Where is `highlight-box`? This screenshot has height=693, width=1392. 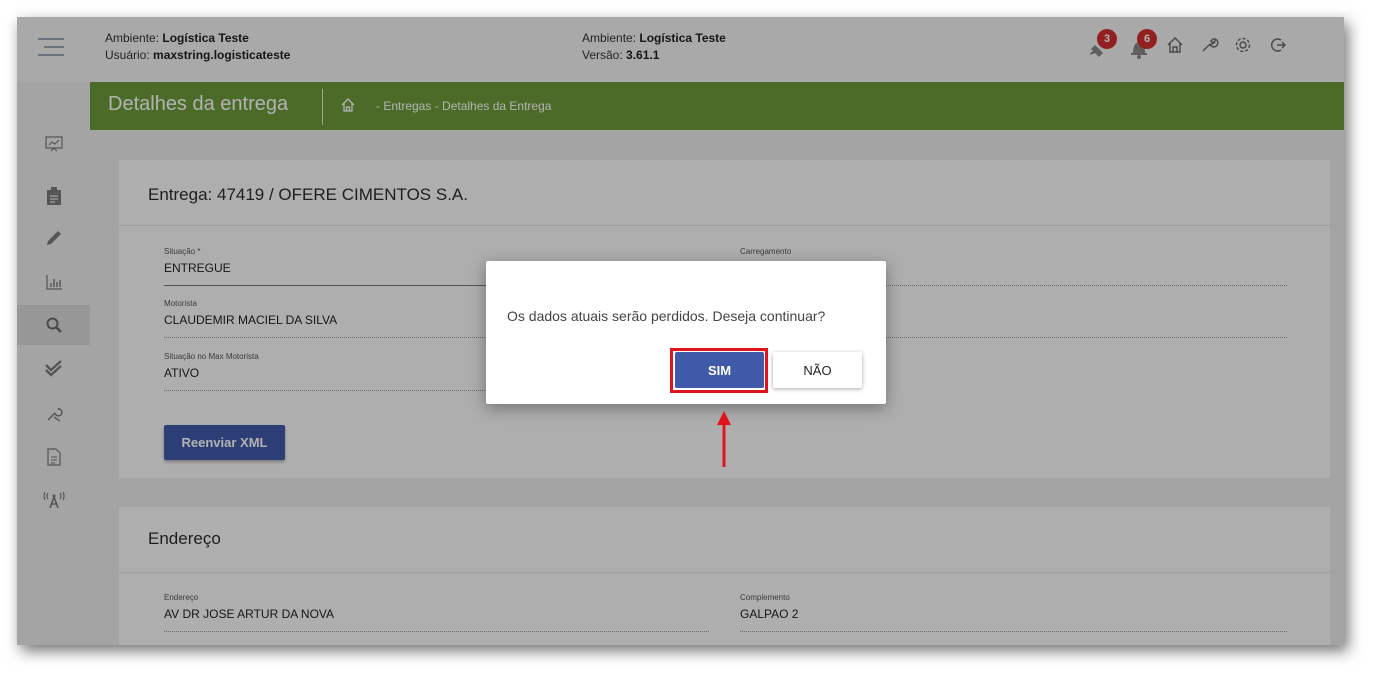
highlight-box is located at coordinates (719, 370).